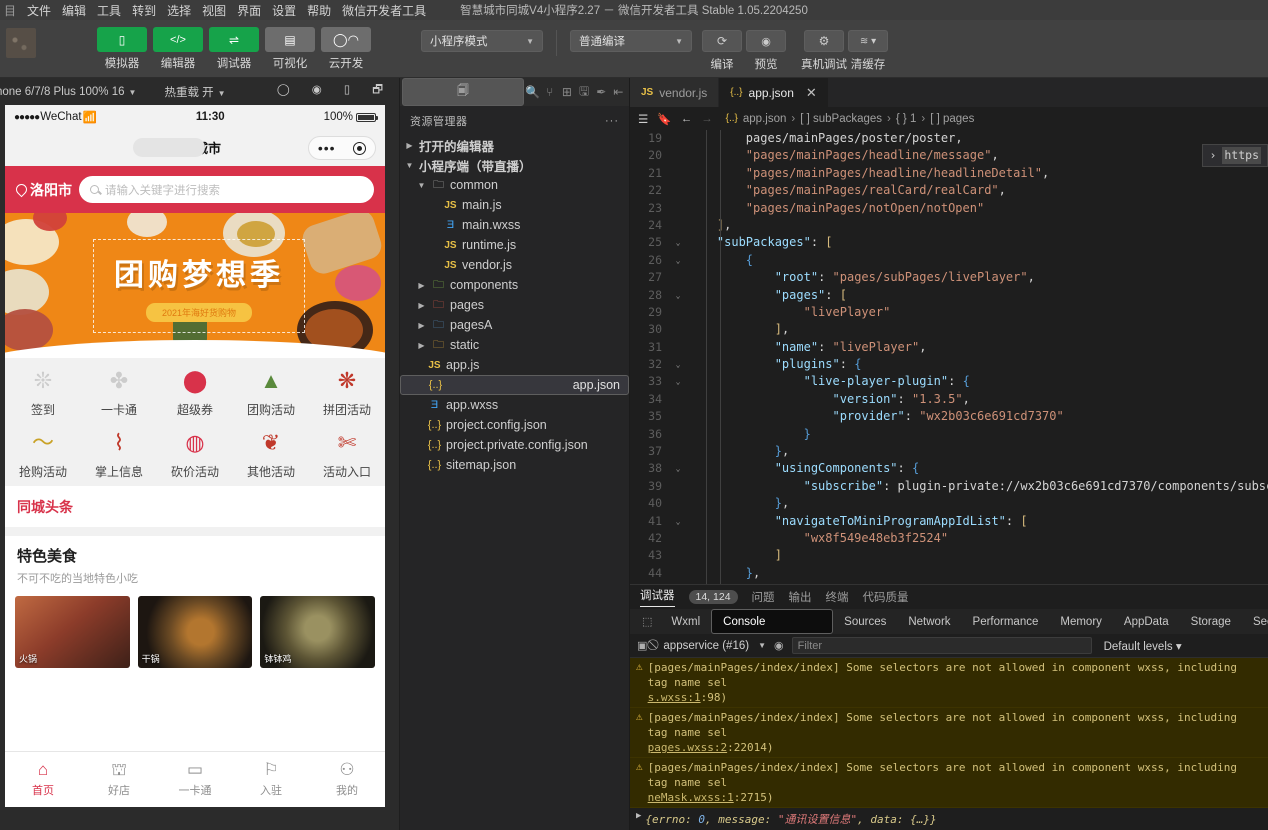  What do you see at coordinates (119, 779) in the screenshot?
I see `tab-shops: ⛫ 好店` at bounding box center [119, 779].